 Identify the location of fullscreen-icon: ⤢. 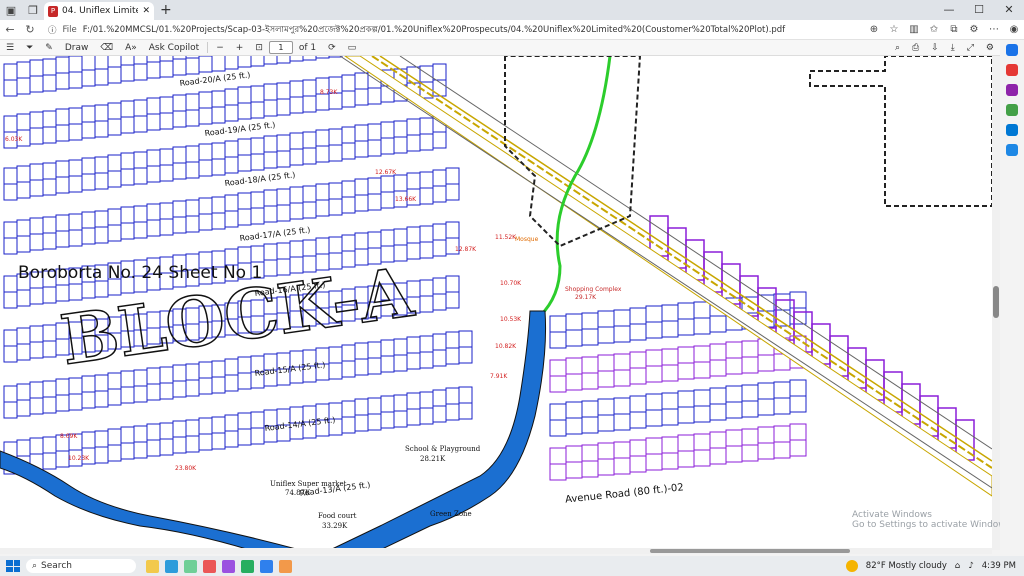
(970, 48).